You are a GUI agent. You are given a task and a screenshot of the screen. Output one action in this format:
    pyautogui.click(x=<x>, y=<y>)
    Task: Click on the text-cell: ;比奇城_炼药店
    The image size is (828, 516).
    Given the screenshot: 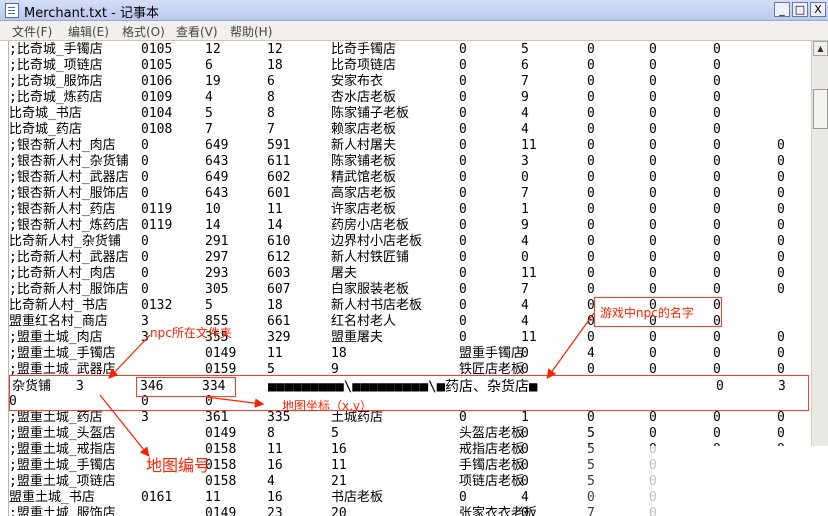 What is the action you would take?
    pyautogui.click(x=56, y=97)
    